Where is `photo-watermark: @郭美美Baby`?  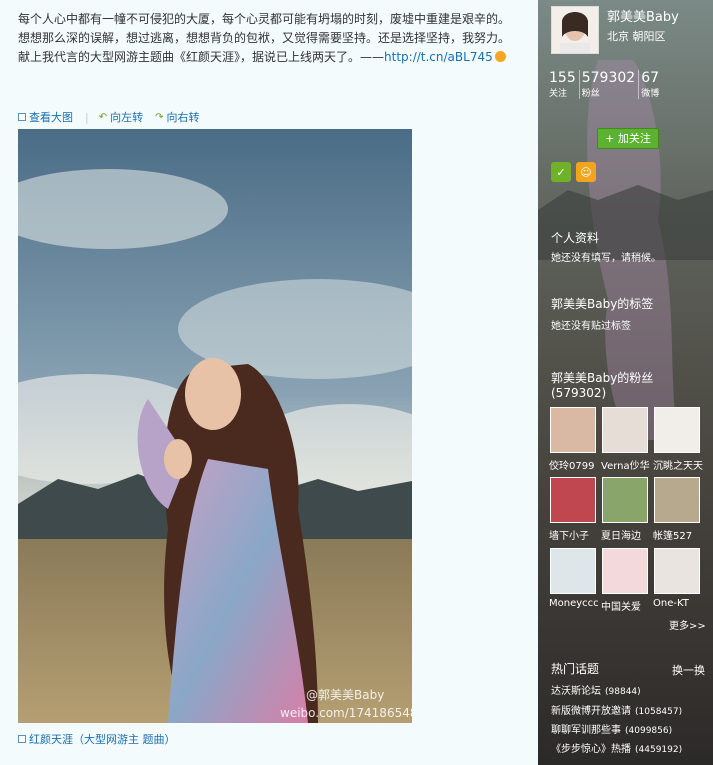
photo-watermark: @郭美美Baby is located at coordinates (345, 695).